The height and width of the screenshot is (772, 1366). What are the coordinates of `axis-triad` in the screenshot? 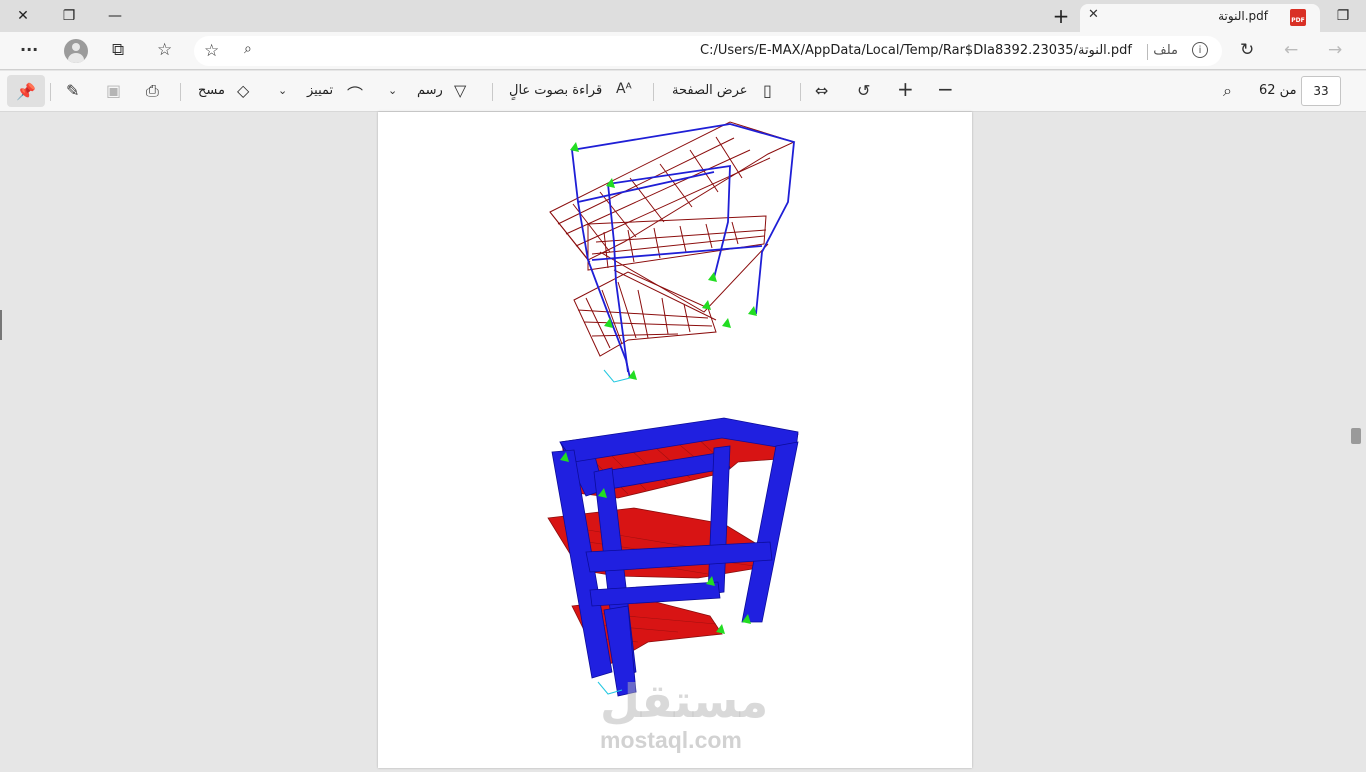 It's located at (617, 376).